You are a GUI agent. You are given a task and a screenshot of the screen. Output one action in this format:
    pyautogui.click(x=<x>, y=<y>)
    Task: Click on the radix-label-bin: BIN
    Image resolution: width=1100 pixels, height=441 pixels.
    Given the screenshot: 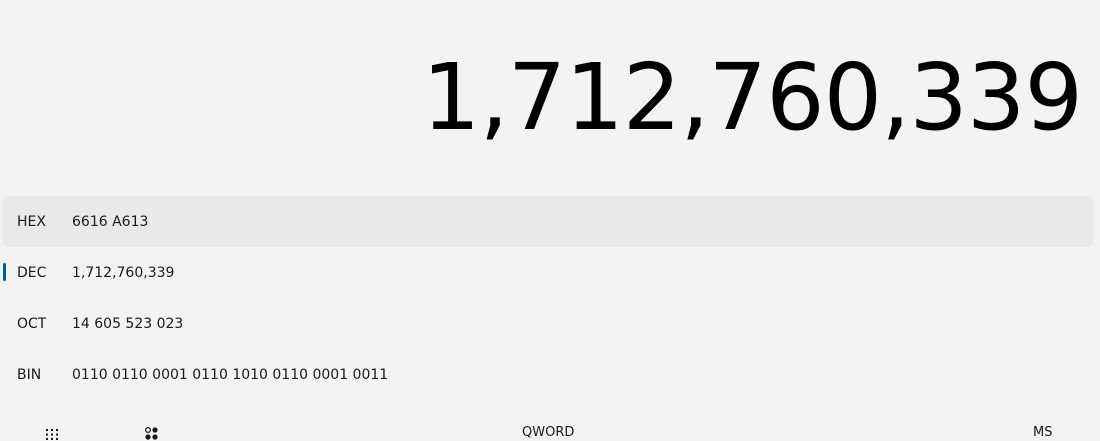 What is the action you would take?
    pyautogui.click(x=29, y=374)
    